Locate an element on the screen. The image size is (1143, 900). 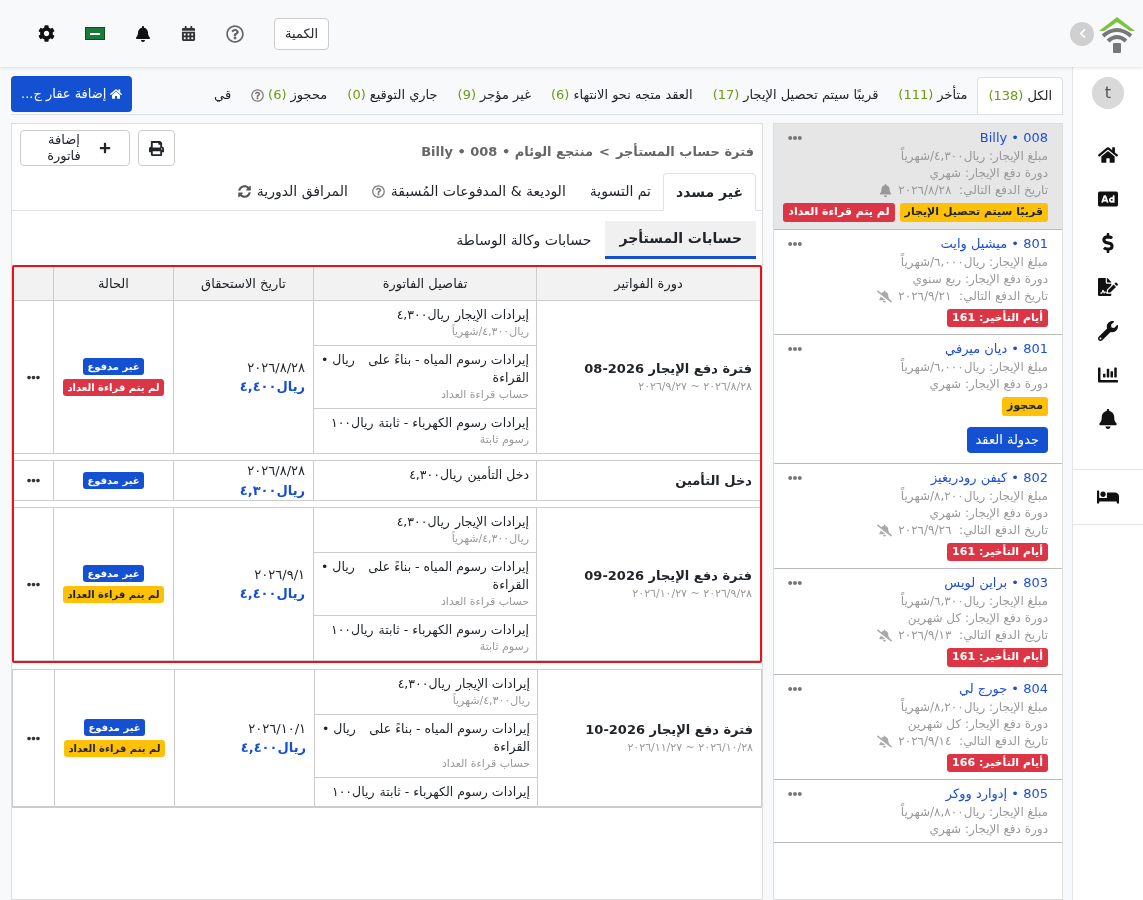
period-title: دخل التأمين is located at coordinates (713, 480).